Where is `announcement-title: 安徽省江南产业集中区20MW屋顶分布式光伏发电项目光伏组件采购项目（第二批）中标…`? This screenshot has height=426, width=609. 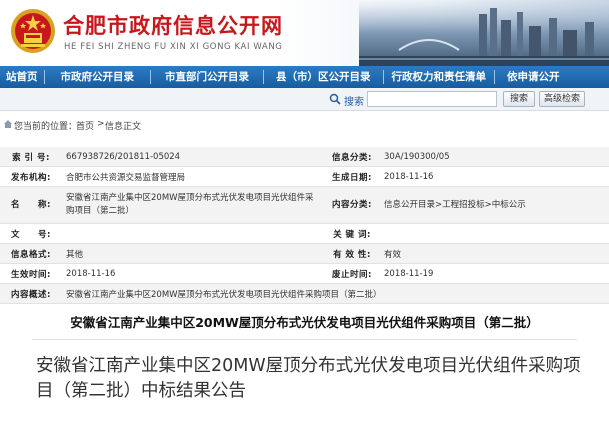 announcement-title: 安徽省江南产业集中区20MW屋顶分布式光伏发电项目光伏组件采购项目（第二批）中标… is located at coordinates (308, 378).